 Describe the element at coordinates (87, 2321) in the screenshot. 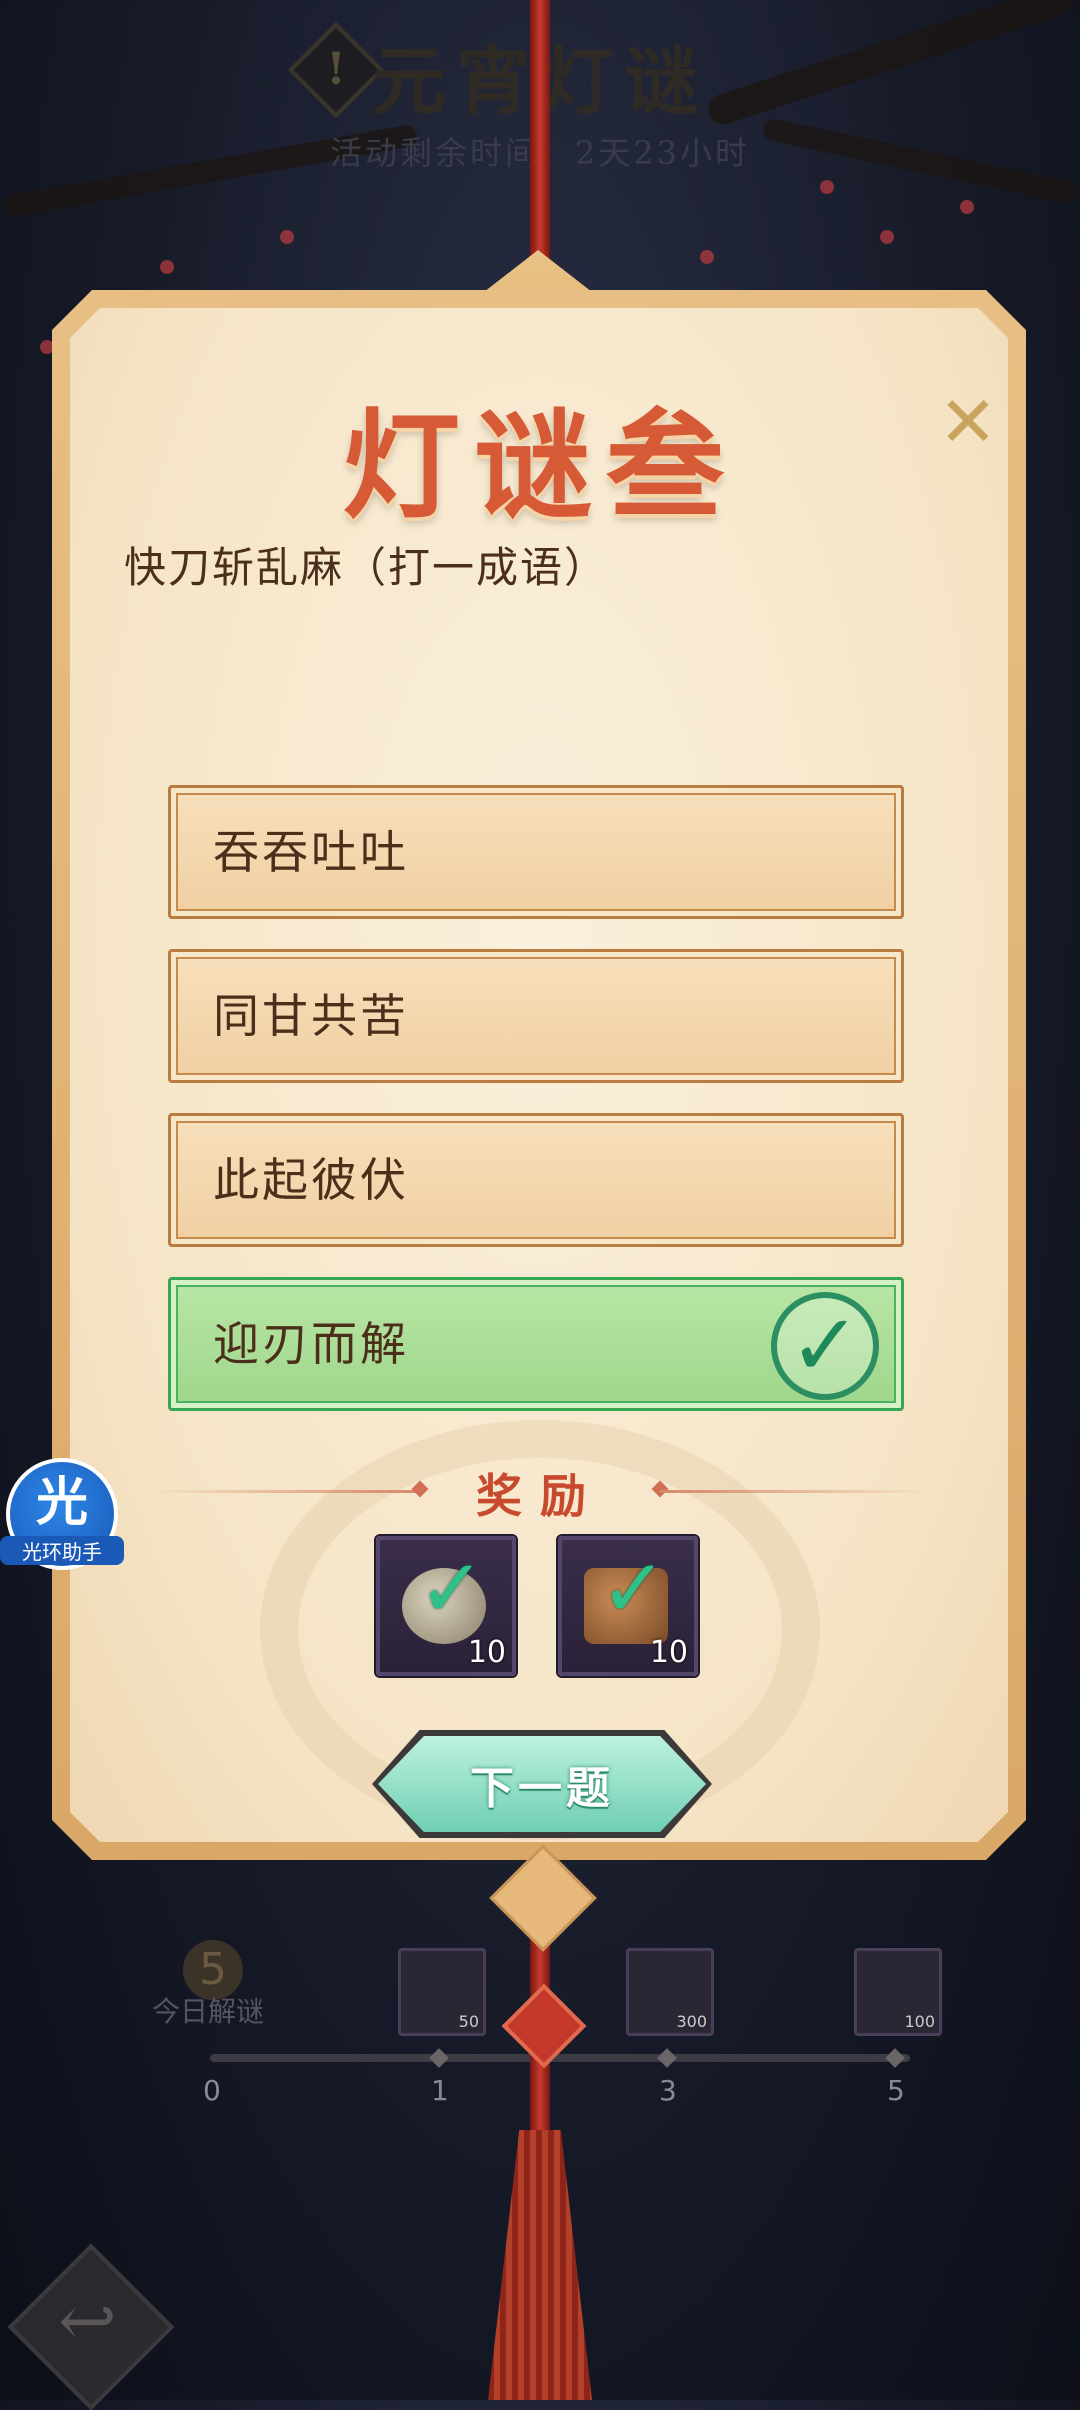

I see `back-arrow-icon: ↩` at that location.